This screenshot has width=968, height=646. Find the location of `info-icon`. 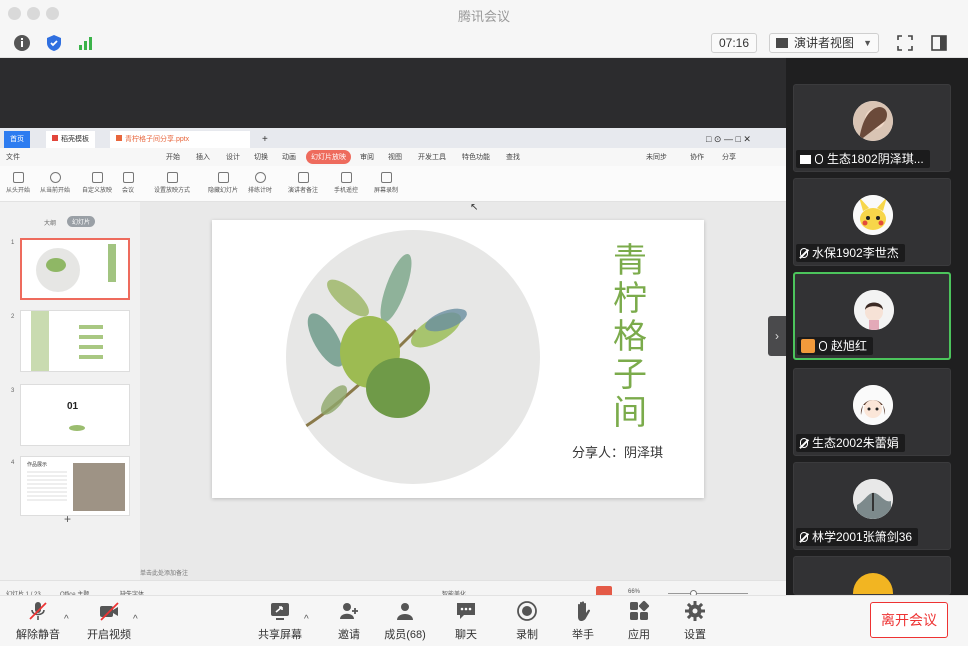

info-icon is located at coordinates (22, 43).